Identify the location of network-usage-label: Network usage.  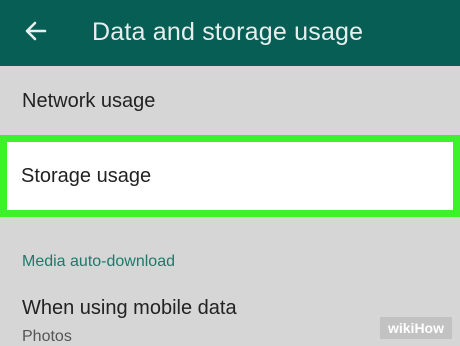
(89, 101).